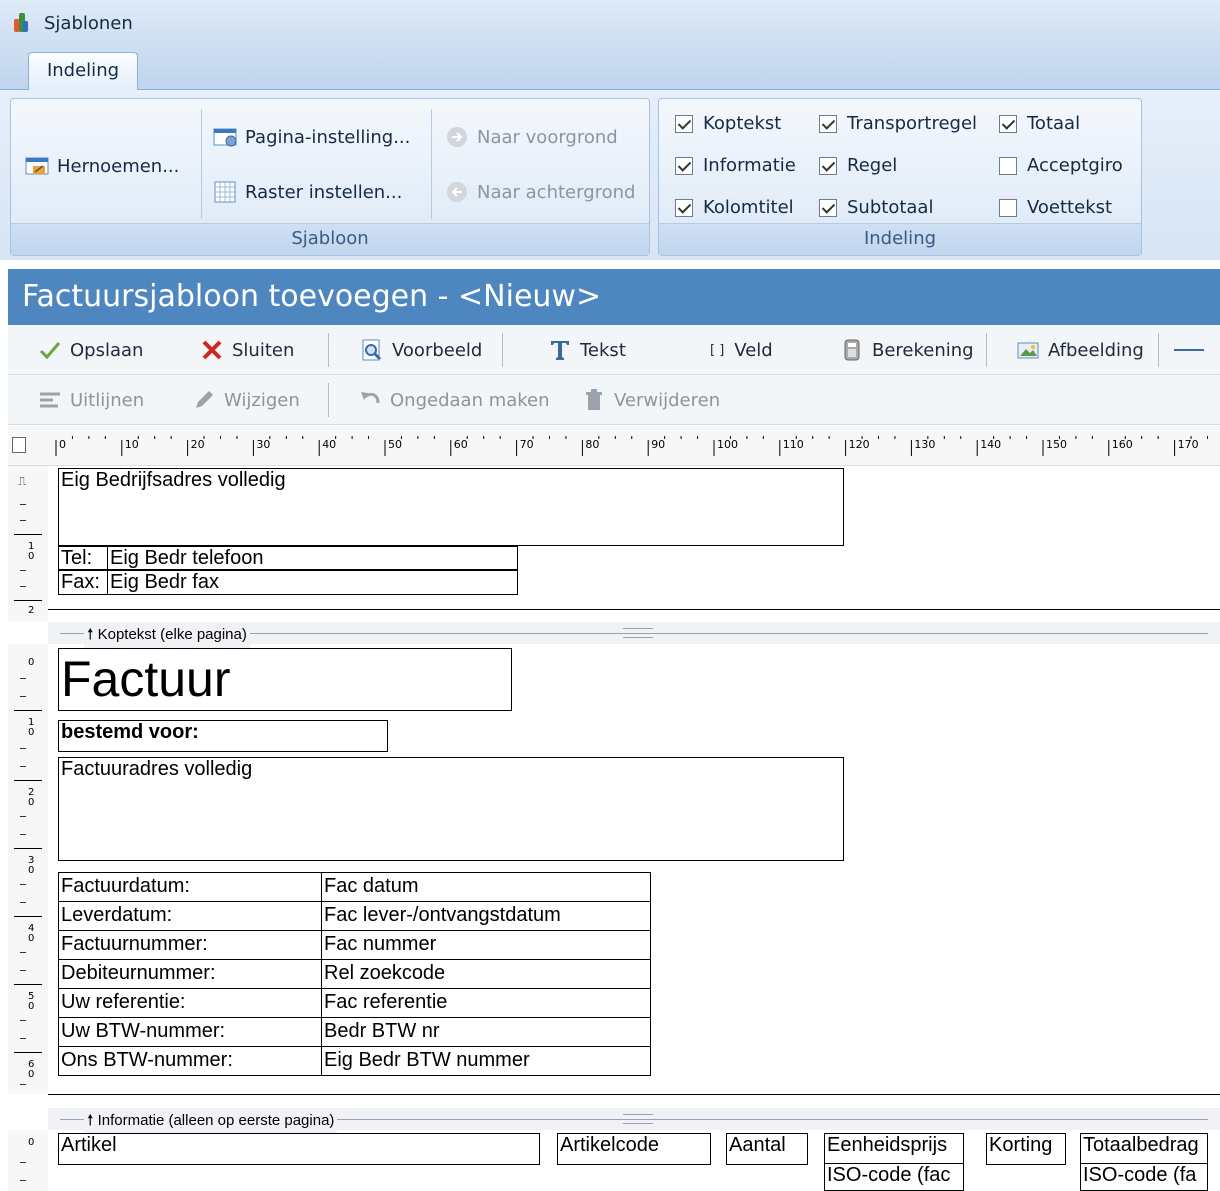  I want to click on arrow-up-icon: 🠕, so click(90, 634).